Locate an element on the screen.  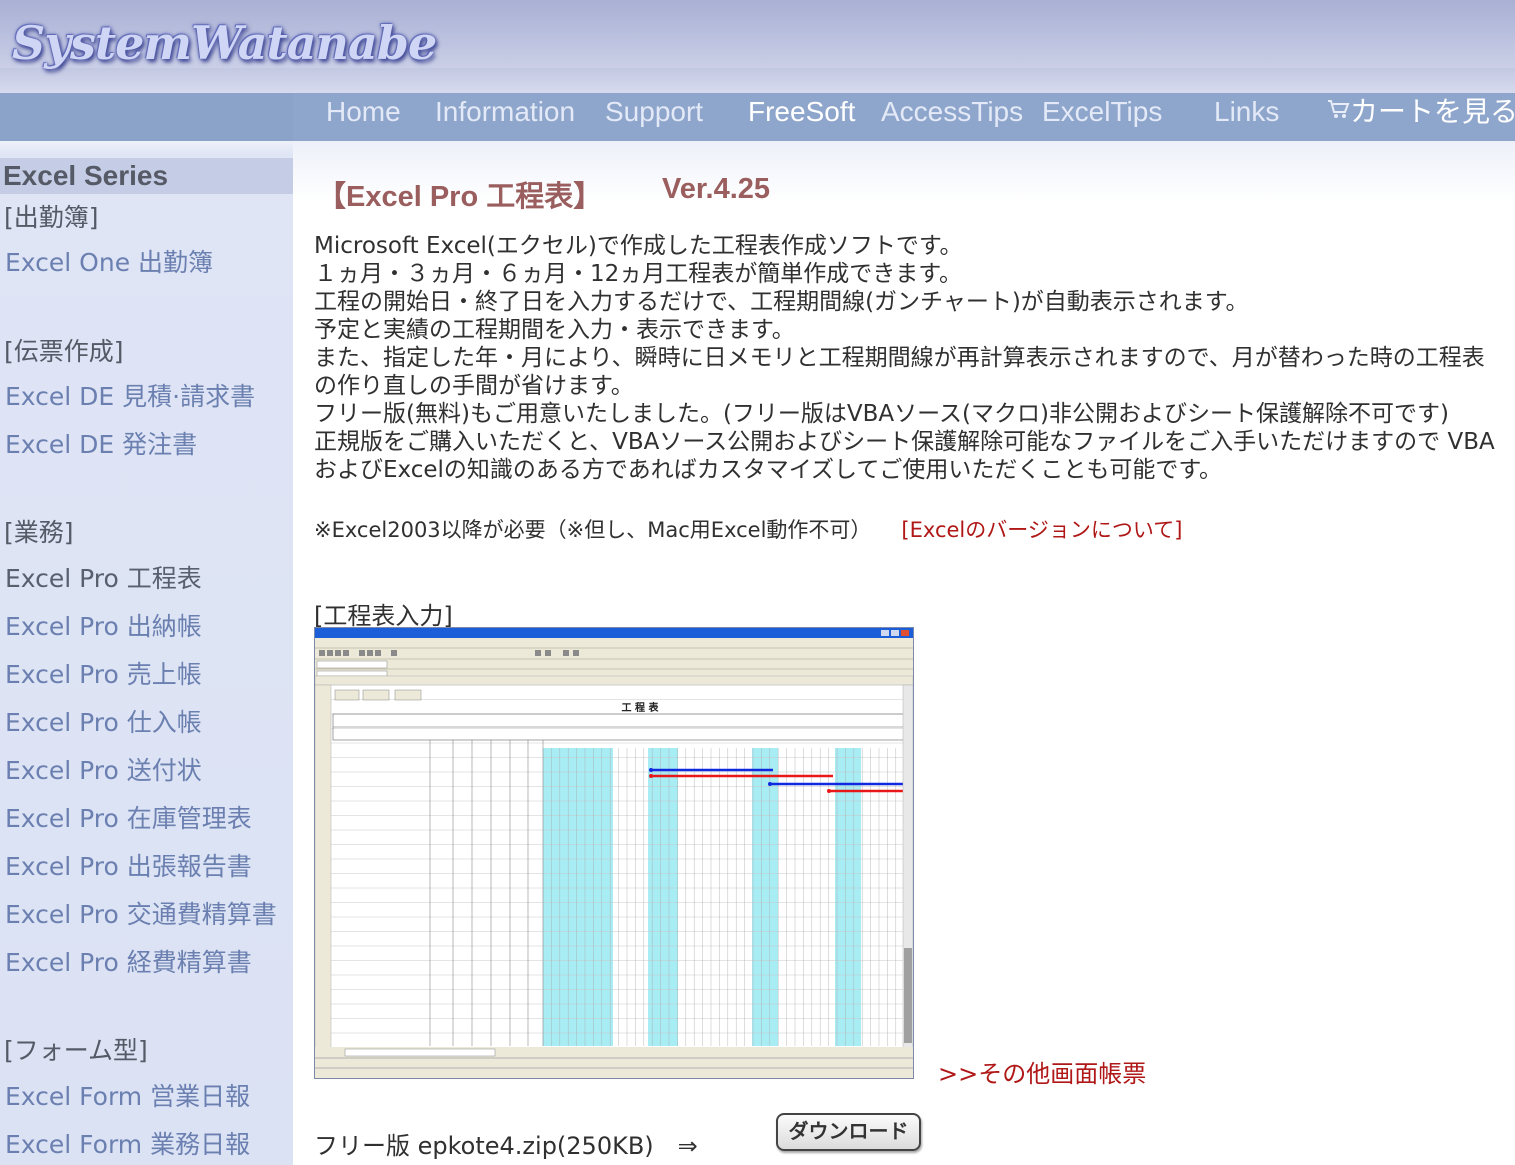
nav-accesstips: AccessTips is located at coordinates (952, 117).